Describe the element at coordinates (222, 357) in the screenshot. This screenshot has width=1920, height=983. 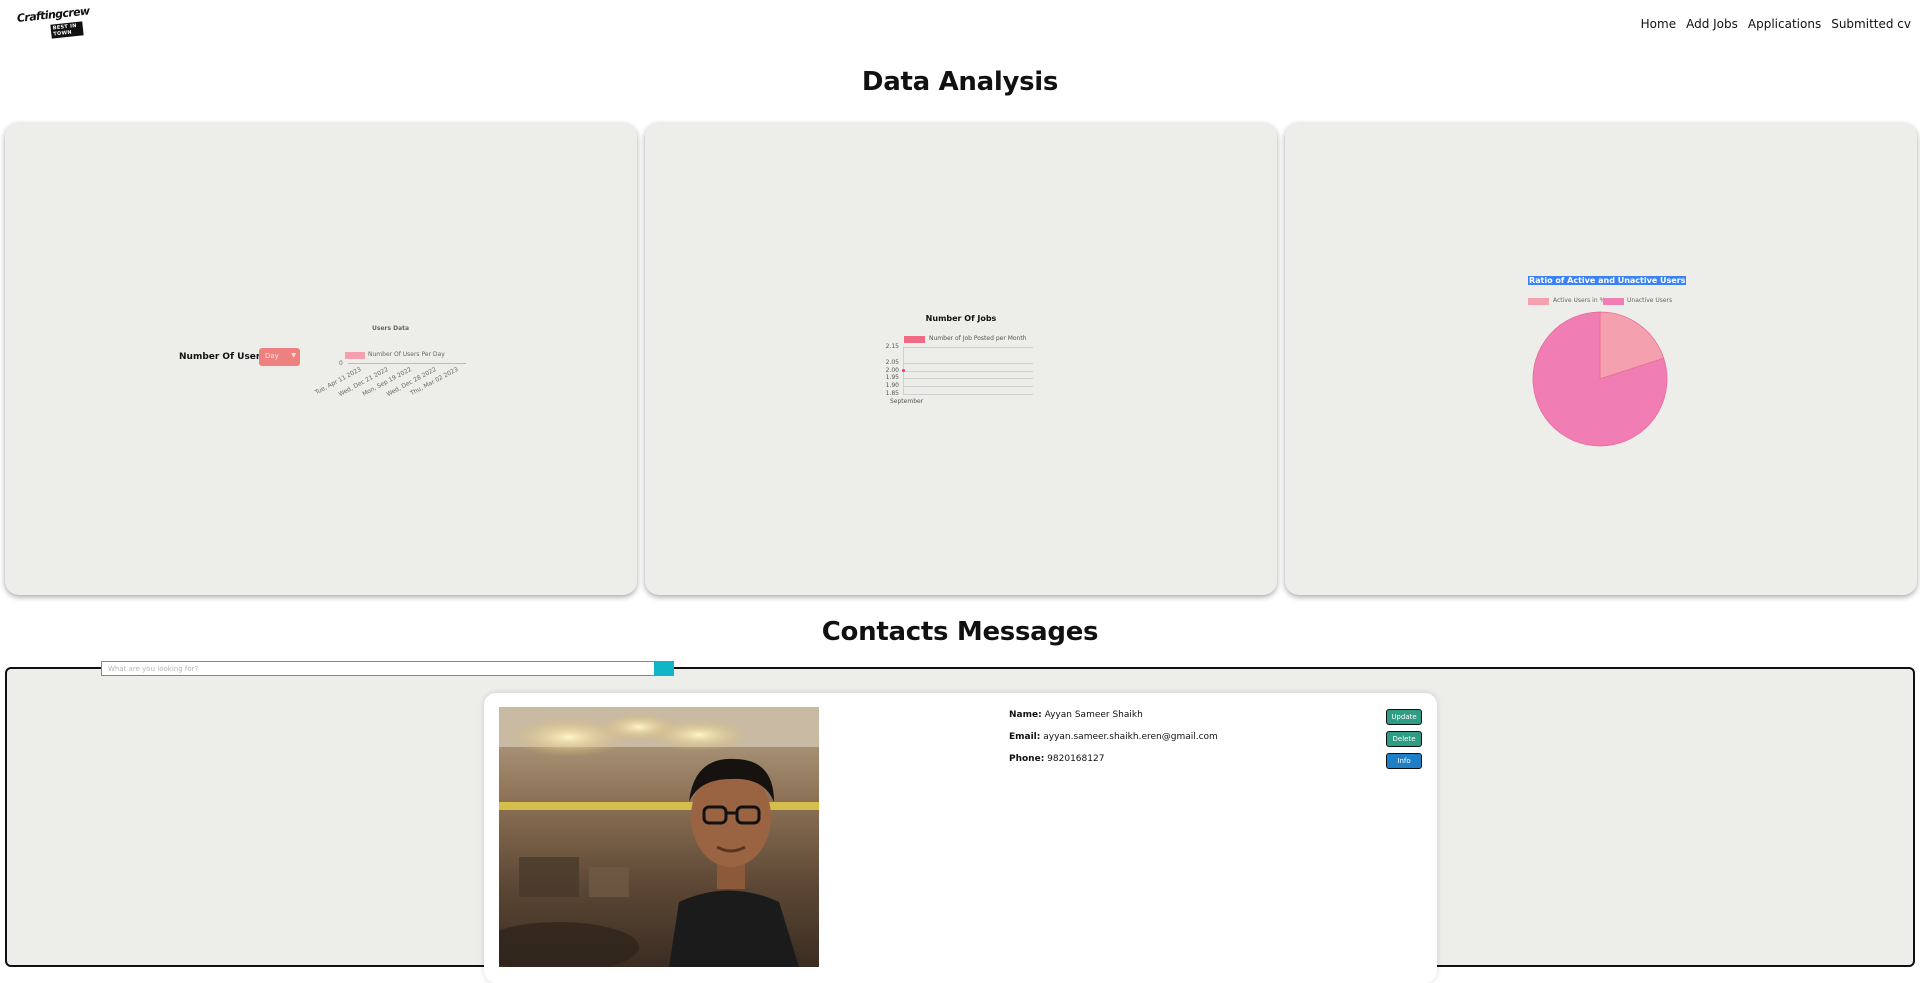
I see `number-of-users-label: Number Of Users` at that location.